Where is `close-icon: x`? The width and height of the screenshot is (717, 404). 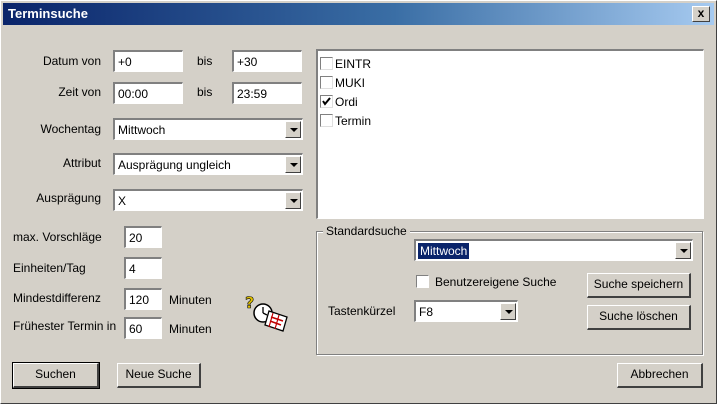 close-icon: x is located at coordinates (701, 13).